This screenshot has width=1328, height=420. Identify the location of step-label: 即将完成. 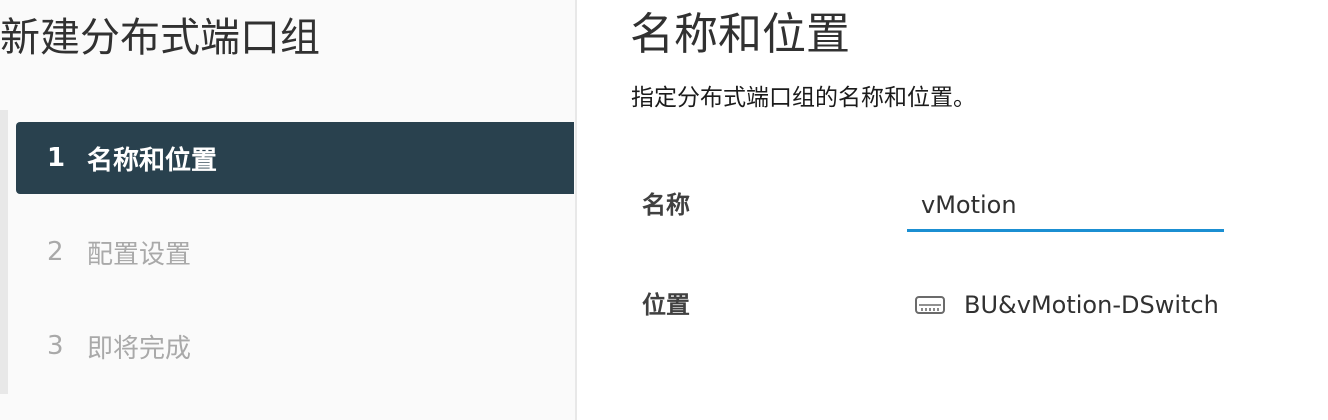
(139, 348).